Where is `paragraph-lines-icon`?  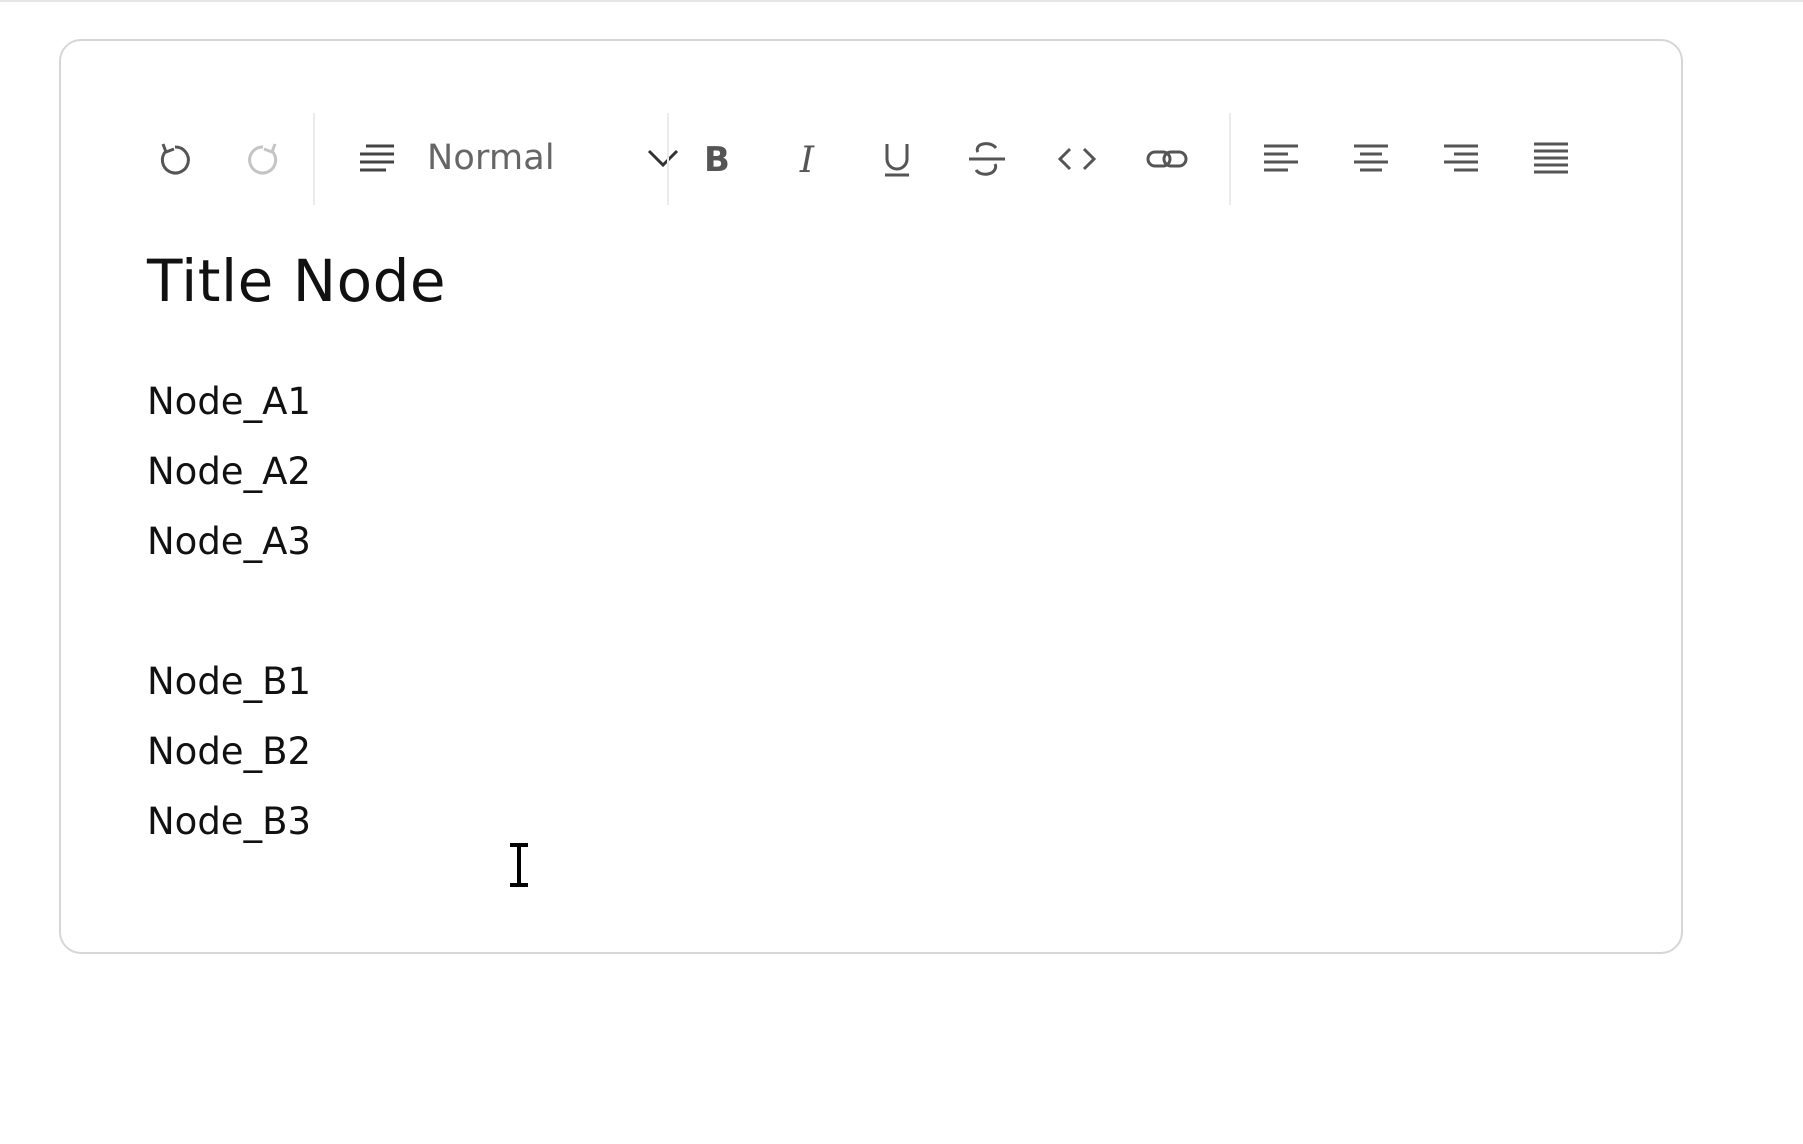 paragraph-lines-icon is located at coordinates (377, 158).